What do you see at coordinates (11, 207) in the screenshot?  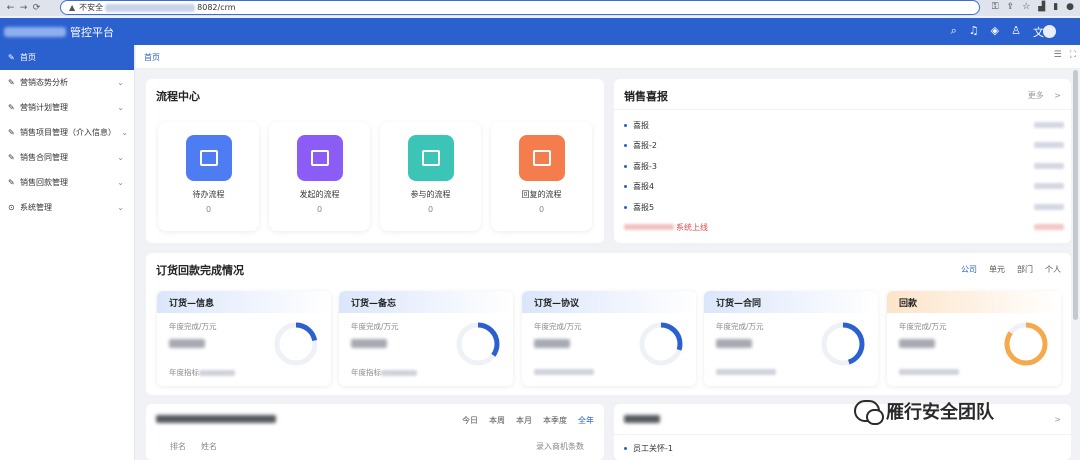 I see `check-circle-icon: ⊙` at bounding box center [11, 207].